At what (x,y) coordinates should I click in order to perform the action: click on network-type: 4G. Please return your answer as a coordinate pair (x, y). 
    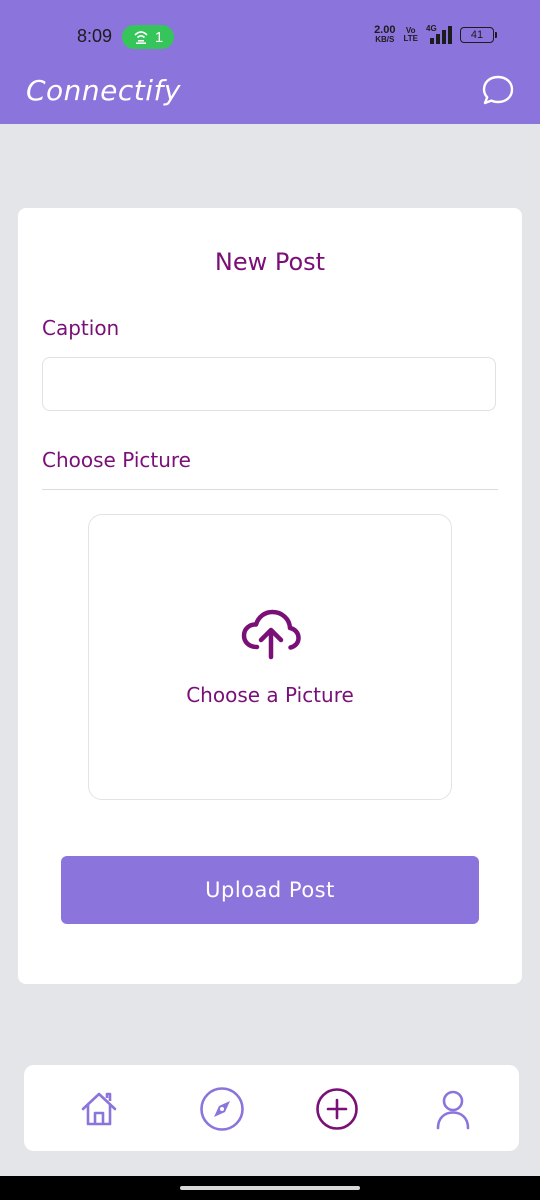
    Looking at the image, I should click on (431, 28).